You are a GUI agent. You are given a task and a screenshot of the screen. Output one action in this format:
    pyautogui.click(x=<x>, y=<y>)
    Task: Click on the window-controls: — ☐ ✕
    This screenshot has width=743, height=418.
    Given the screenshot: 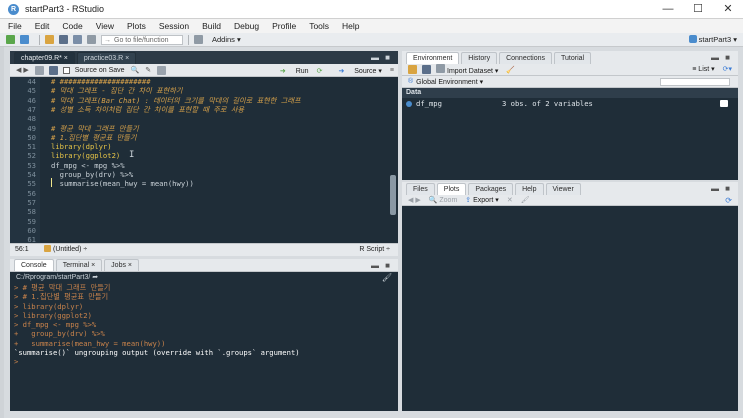 What is the action you would take?
    pyautogui.click(x=698, y=9)
    